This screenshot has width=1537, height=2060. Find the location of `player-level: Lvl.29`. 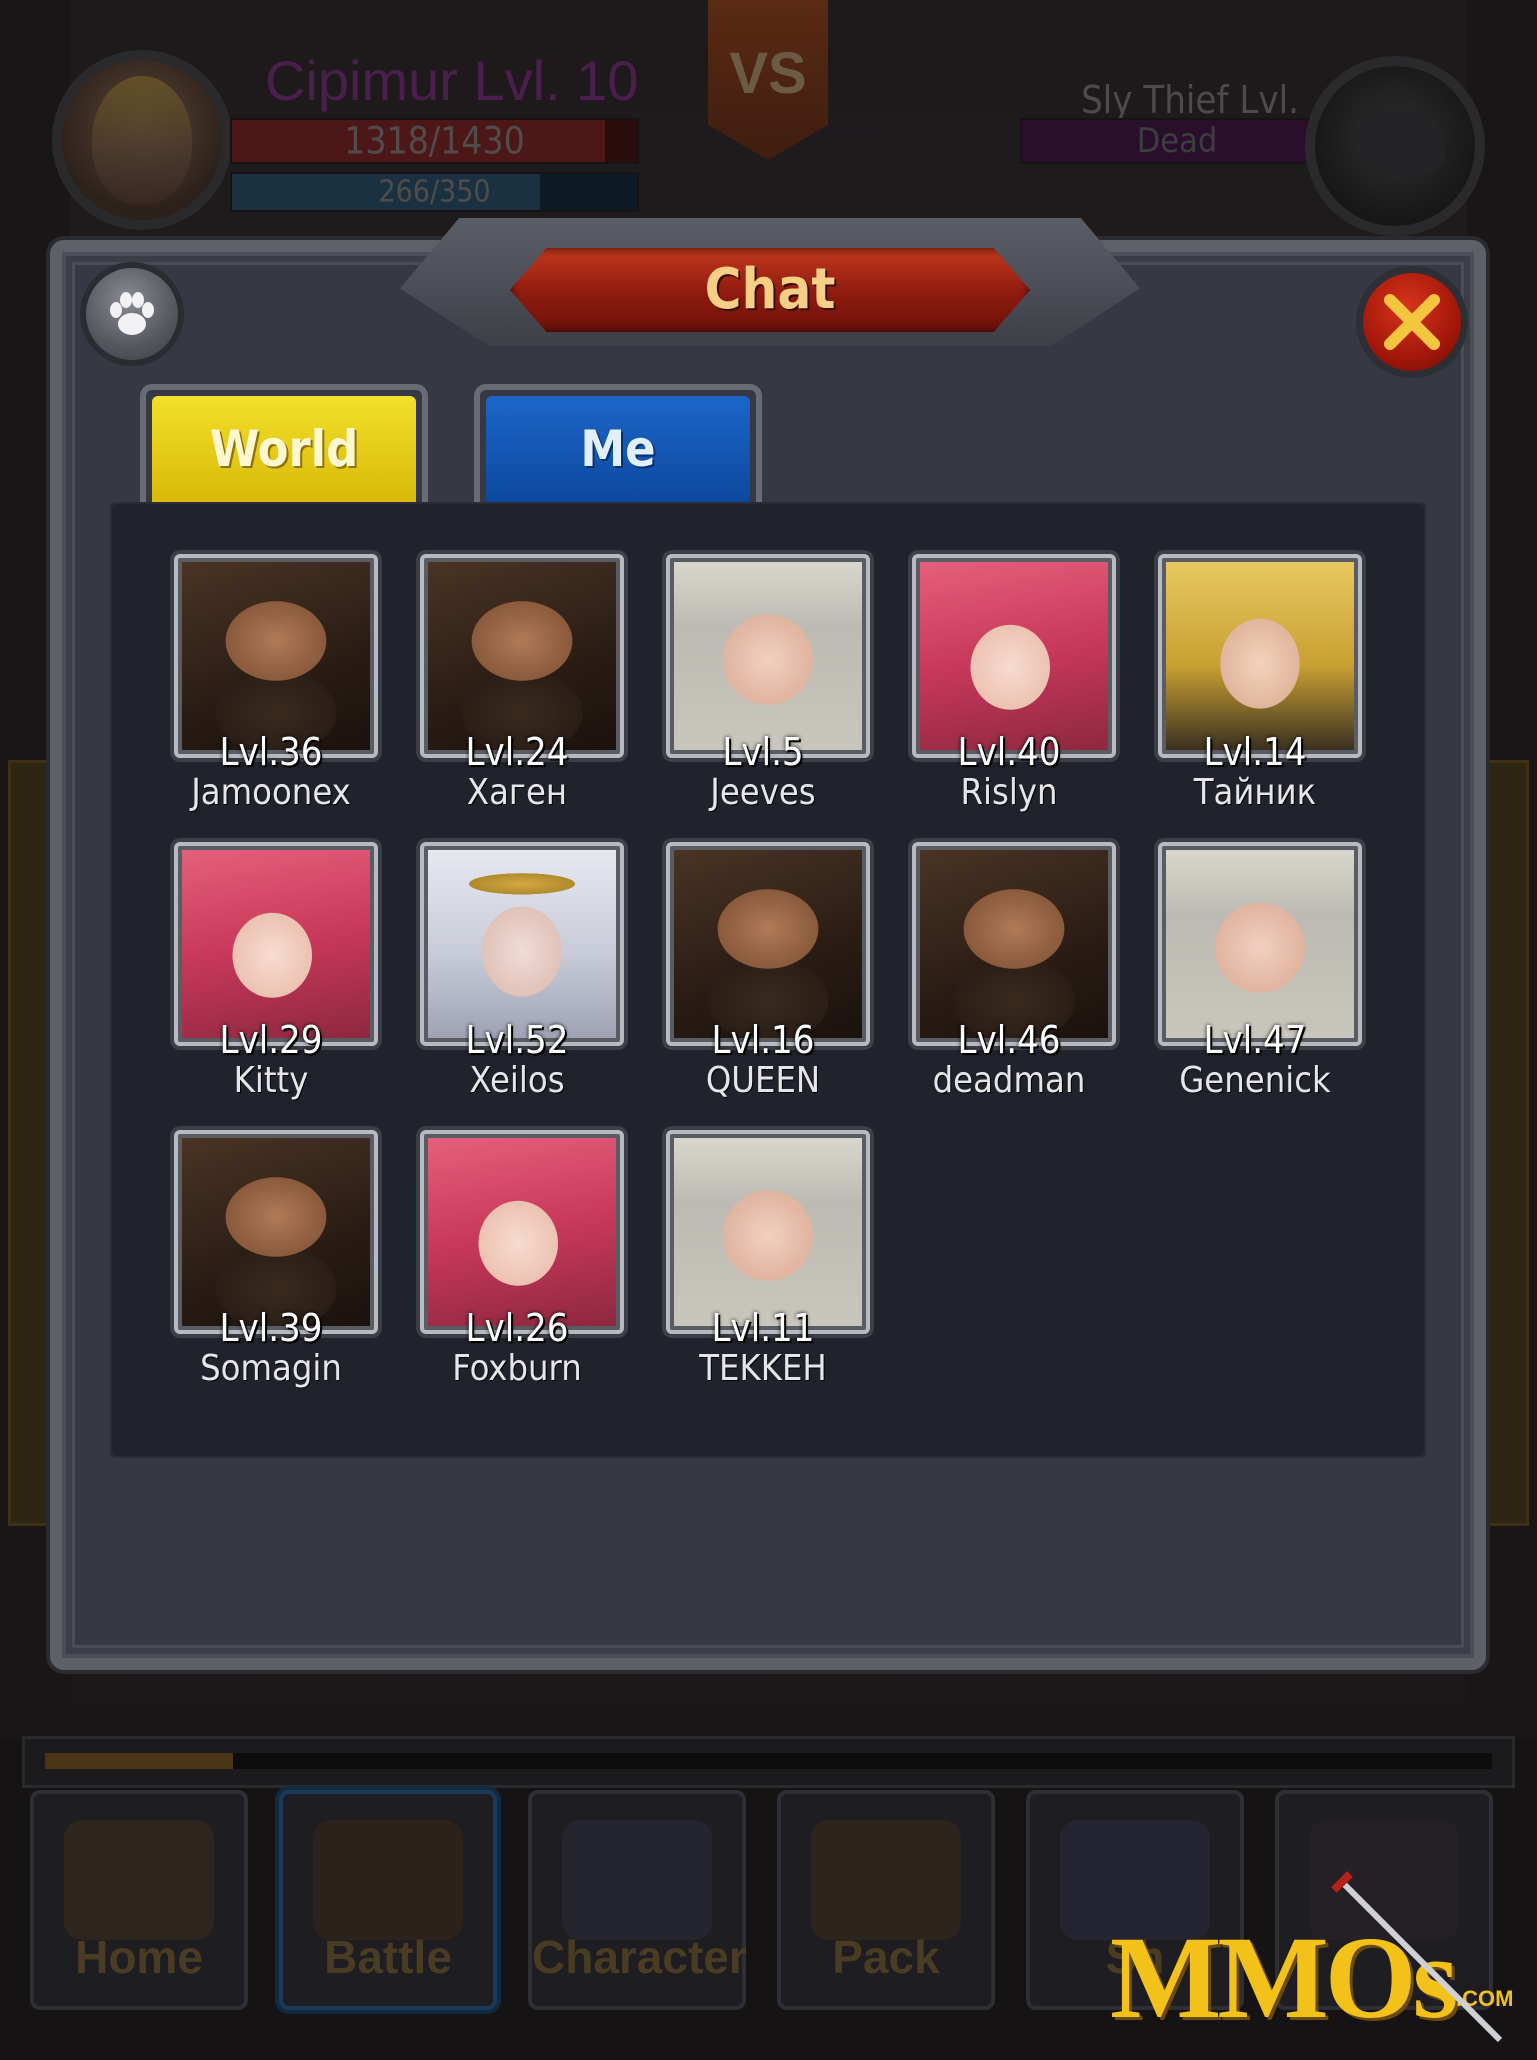

player-level: Lvl.29 is located at coordinates (271, 1040).